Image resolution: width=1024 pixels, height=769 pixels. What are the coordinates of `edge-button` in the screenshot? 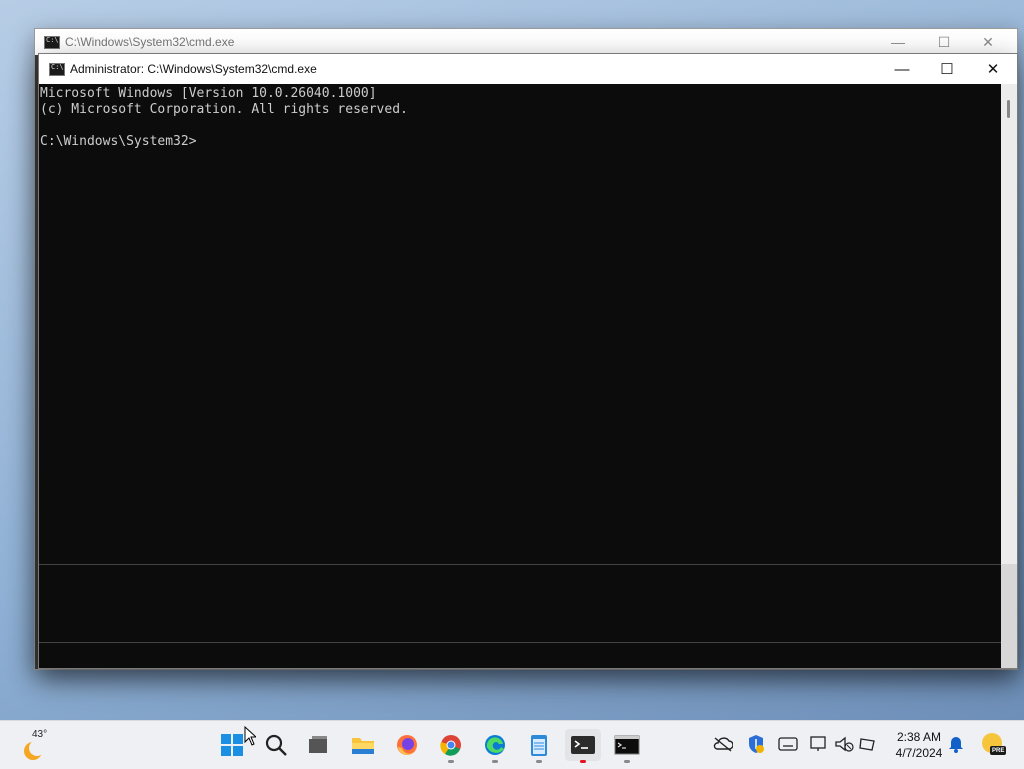 It's located at (495, 746).